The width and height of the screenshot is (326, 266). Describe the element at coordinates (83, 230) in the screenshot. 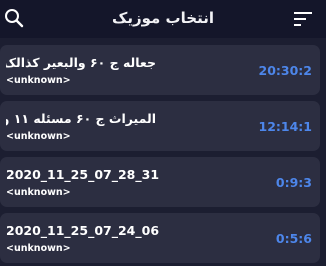

I see `track-title: 2020_11_25_07_24_06` at that location.